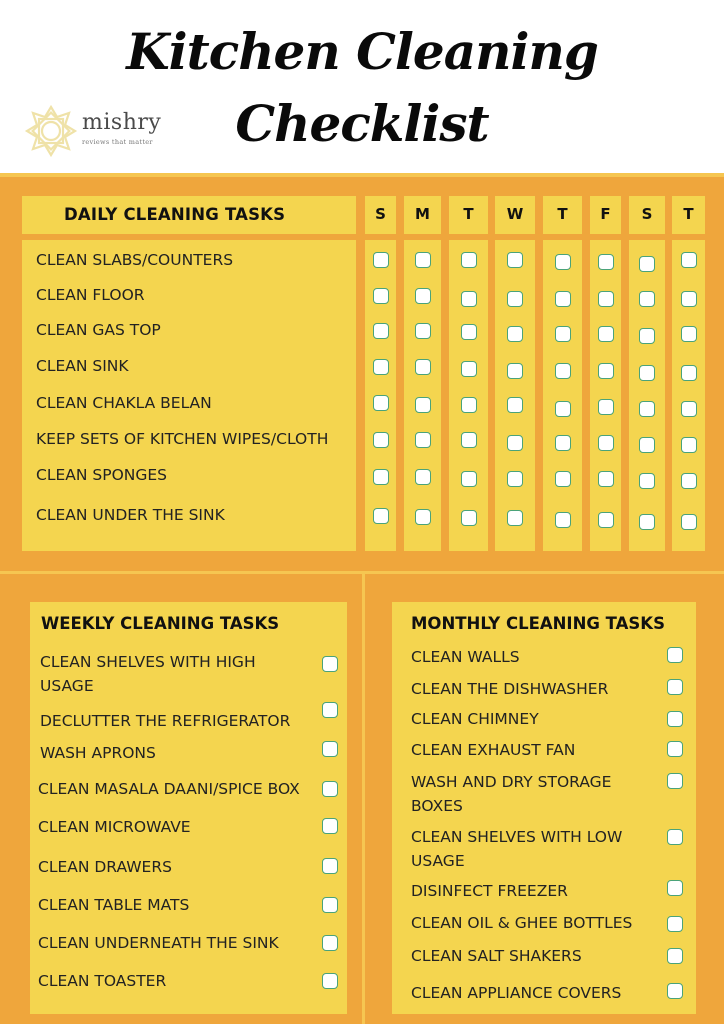  What do you see at coordinates (102, 475) in the screenshot?
I see `daily-task-label: CLEAN SPONGES` at bounding box center [102, 475].